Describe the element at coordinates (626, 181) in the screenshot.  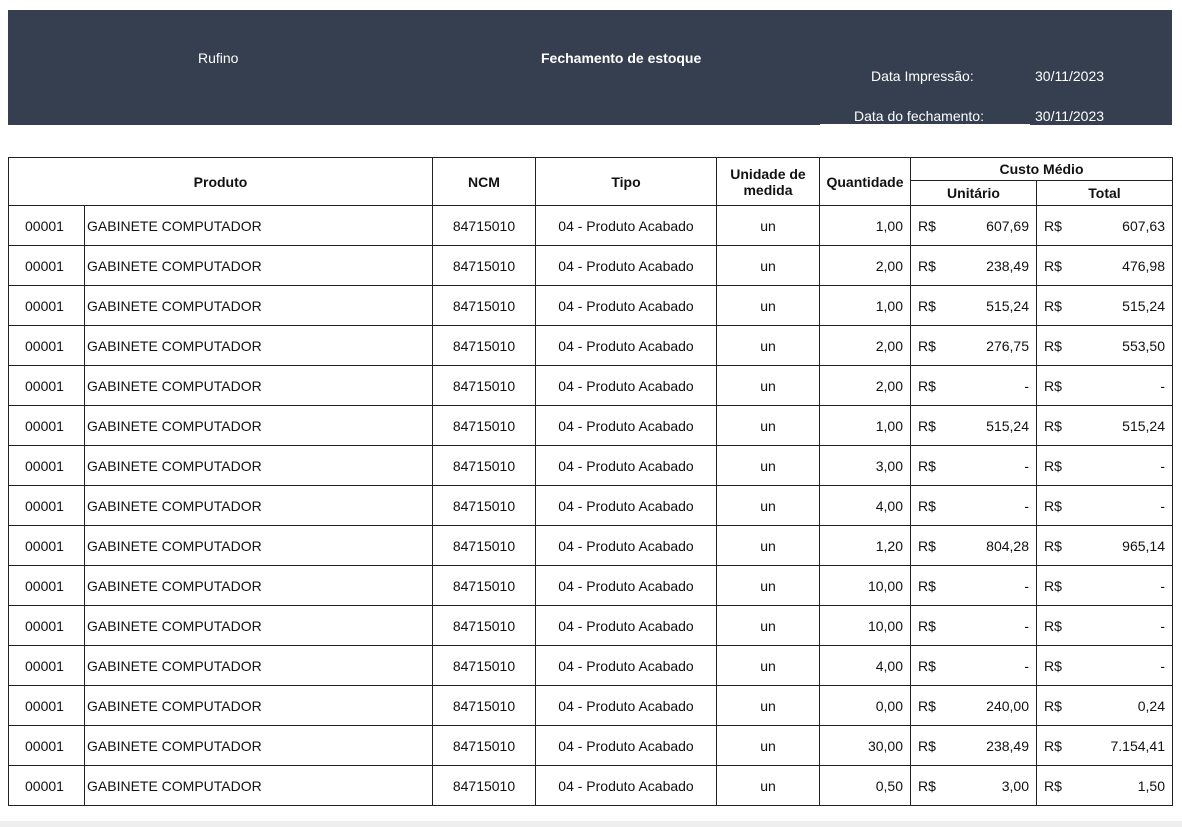
I see `header-tipo: Tipo` at that location.